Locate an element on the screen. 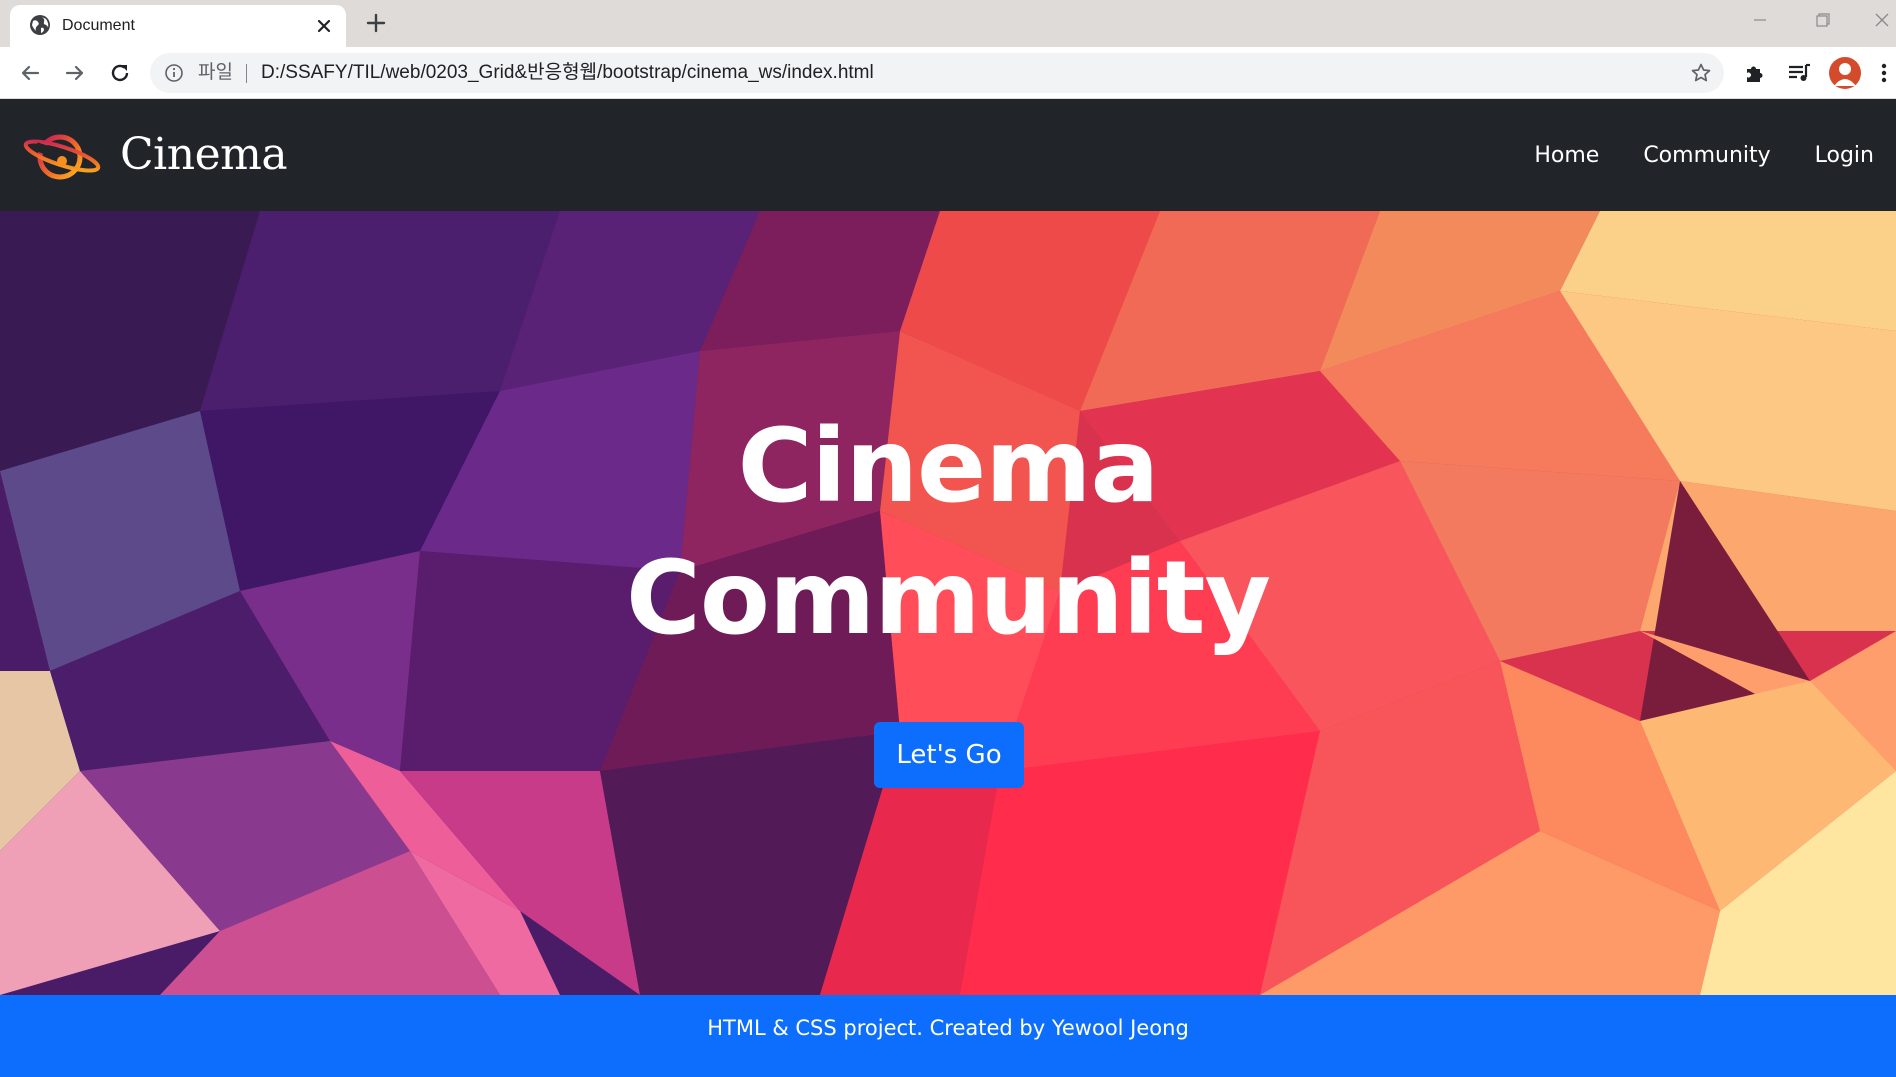 The width and height of the screenshot is (1896, 1077). plus-icon is located at coordinates (376, 23).